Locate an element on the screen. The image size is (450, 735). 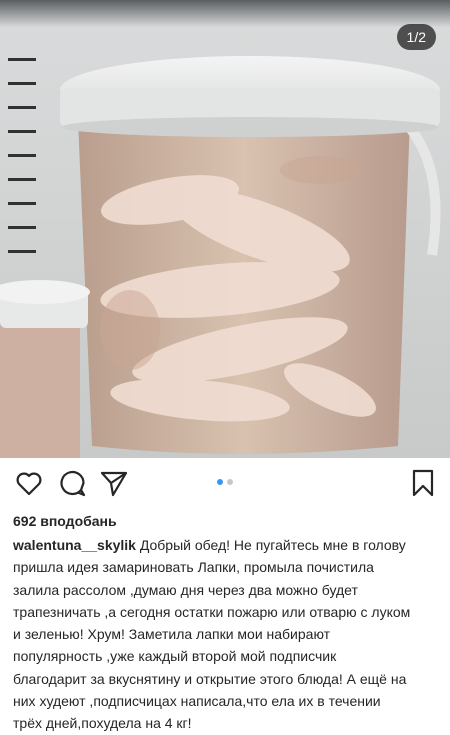
carousel-indicator is located at coordinates (225, 482).